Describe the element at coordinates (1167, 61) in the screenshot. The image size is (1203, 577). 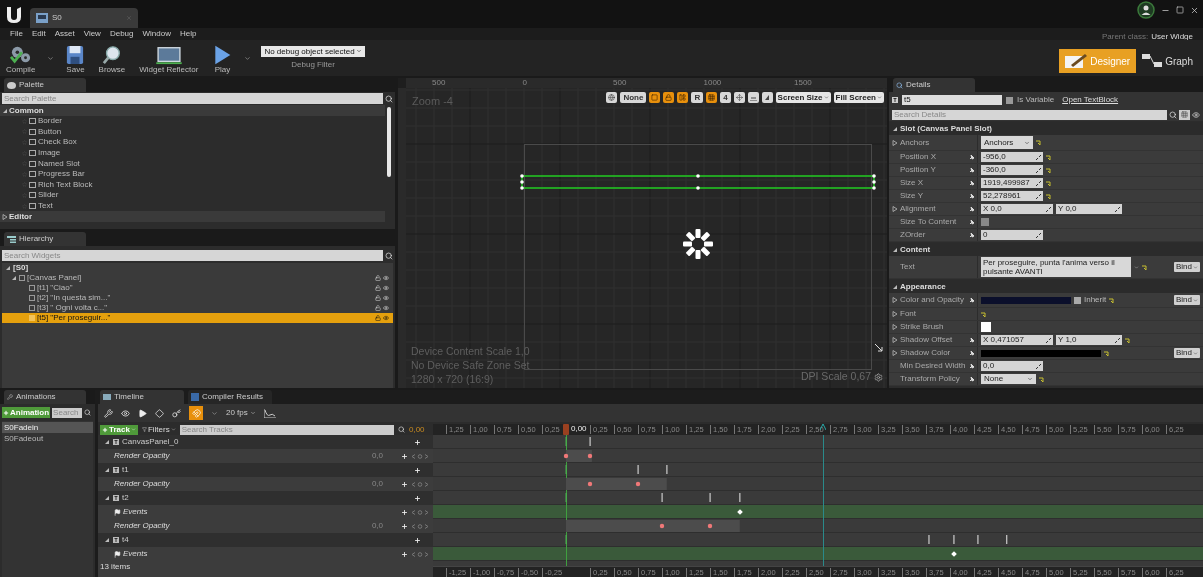
I see `mode-button: Graph` at that location.